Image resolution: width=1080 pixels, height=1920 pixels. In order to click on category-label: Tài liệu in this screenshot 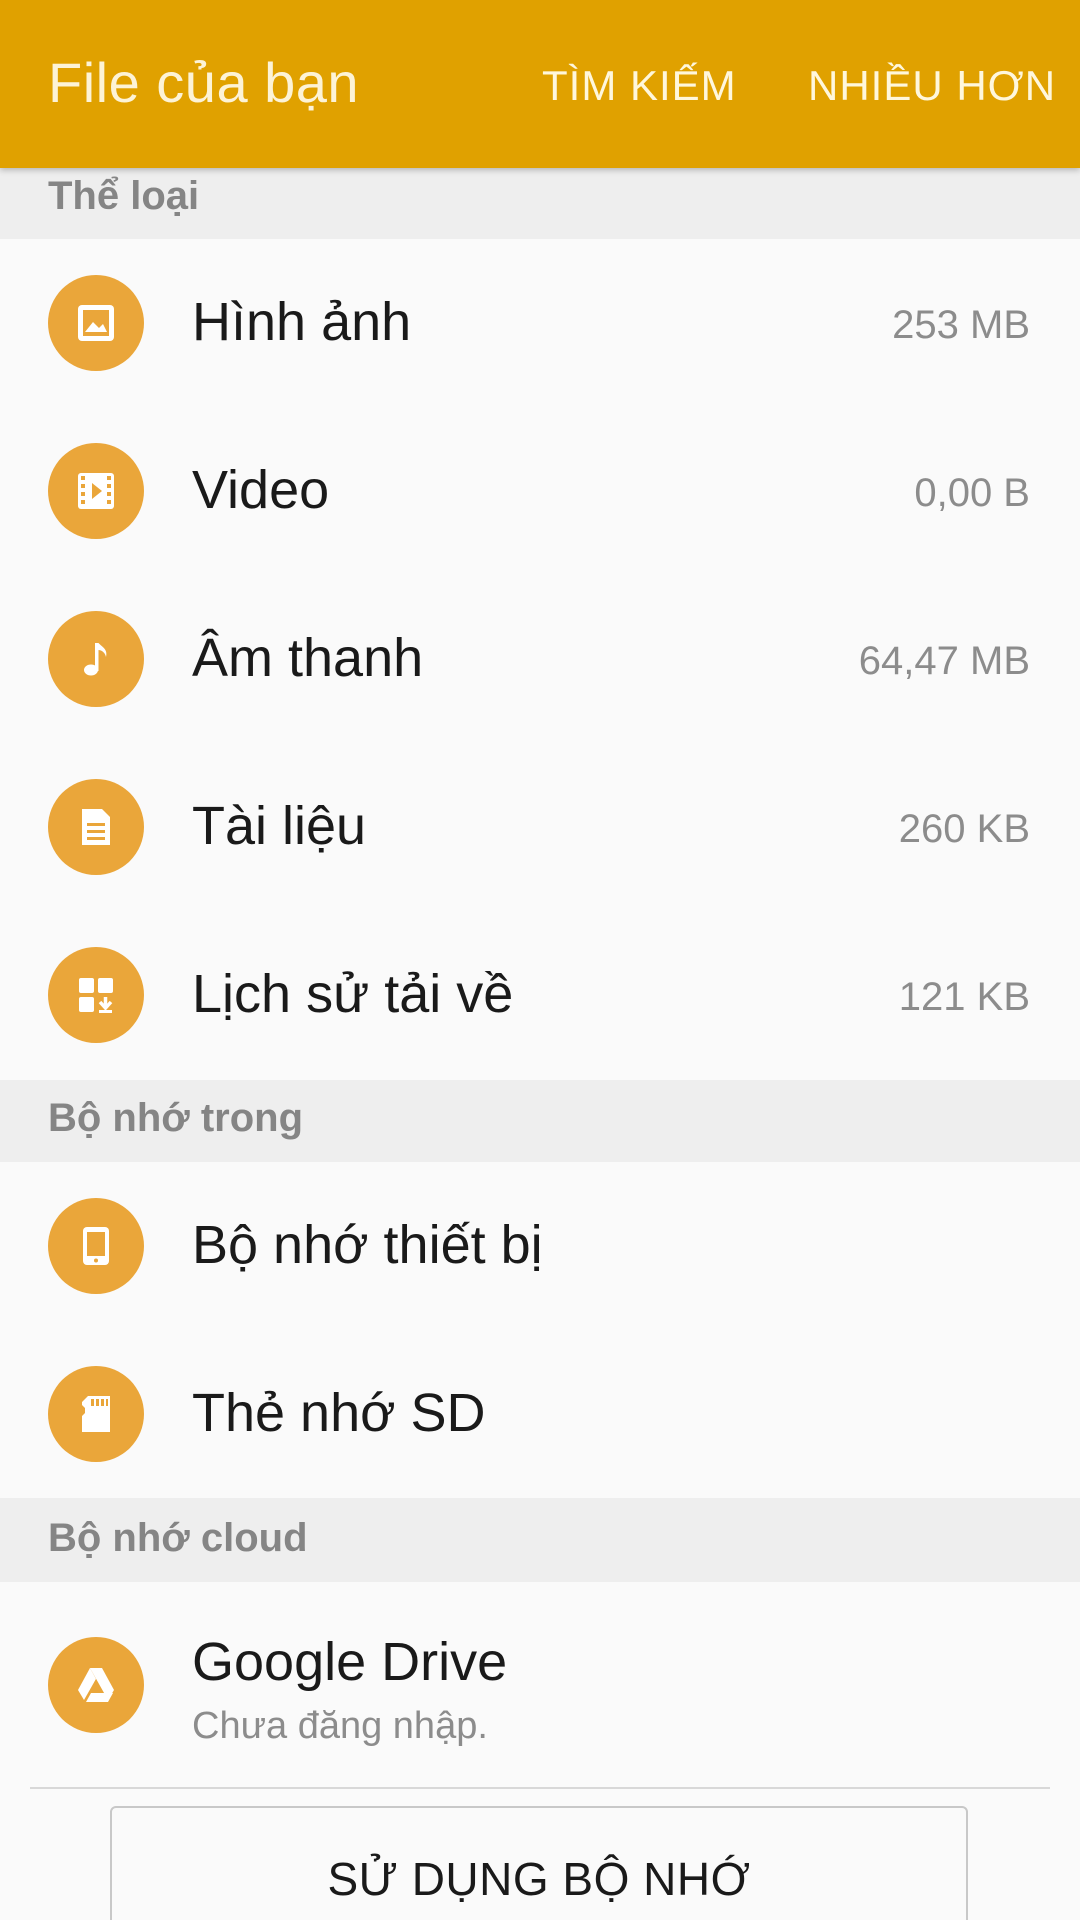, I will do `click(279, 826)`.